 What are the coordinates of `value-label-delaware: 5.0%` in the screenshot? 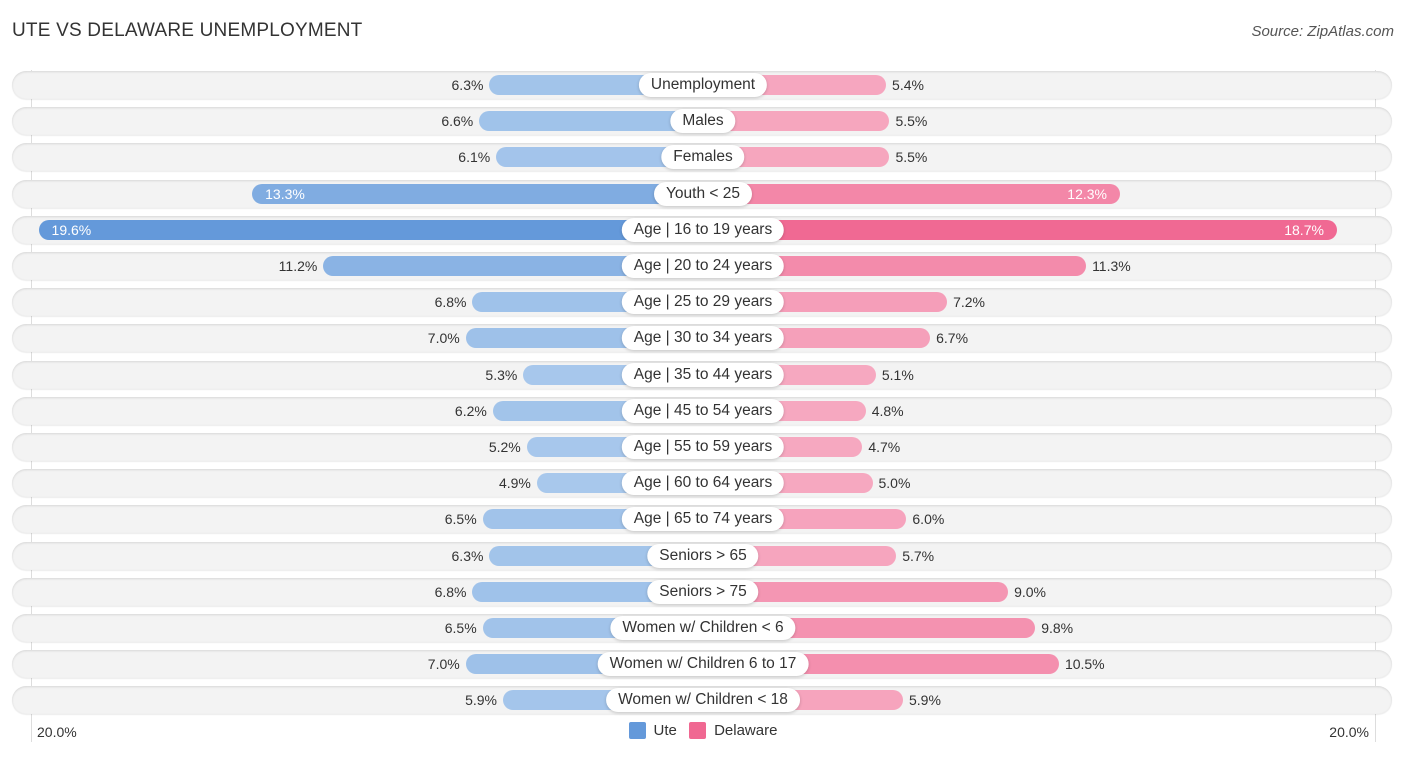 It's located at (894, 483).